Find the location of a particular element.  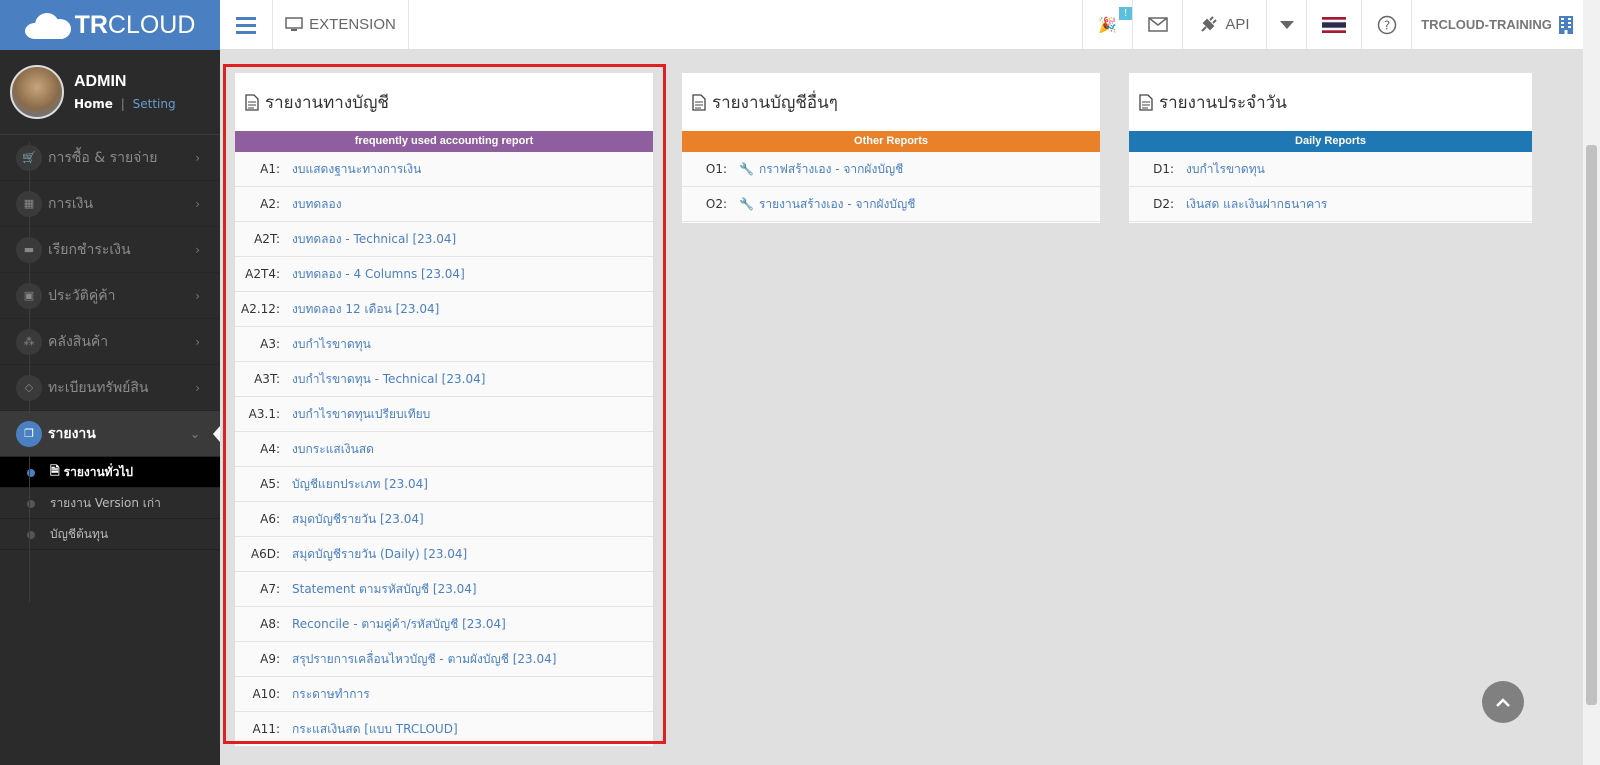

report-link: Statement ตามรหัสบัญชี [23.04] is located at coordinates (384, 589).